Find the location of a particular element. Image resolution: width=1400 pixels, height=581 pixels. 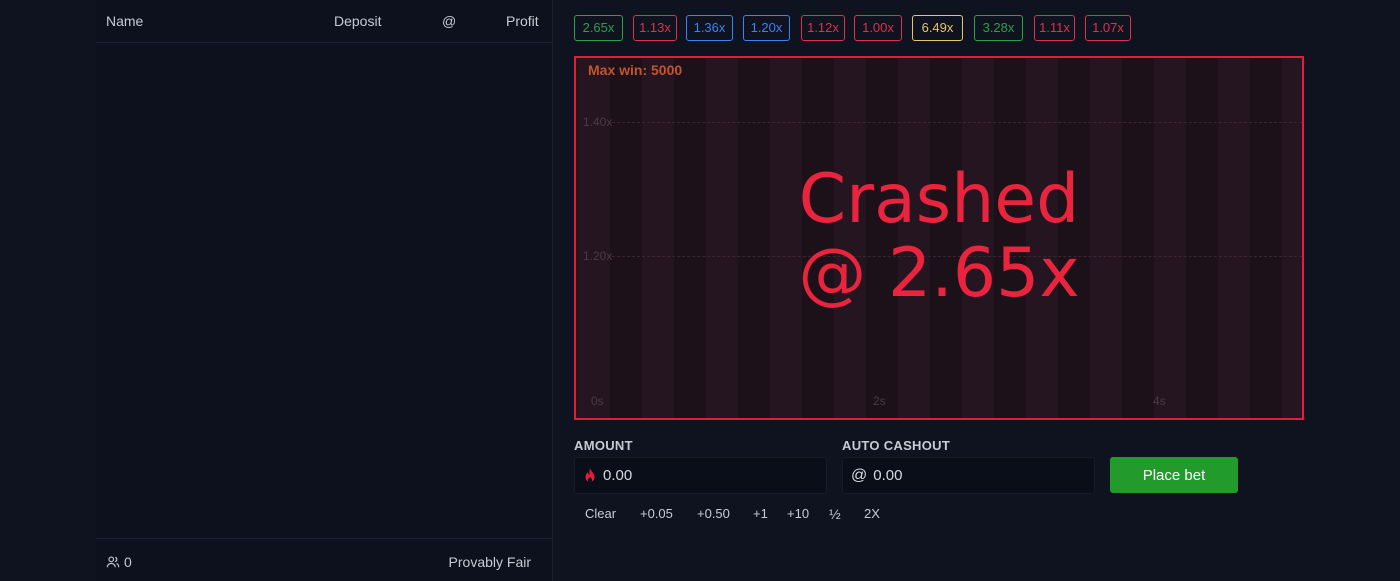

flame-icon is located at coordinates (590, 474).